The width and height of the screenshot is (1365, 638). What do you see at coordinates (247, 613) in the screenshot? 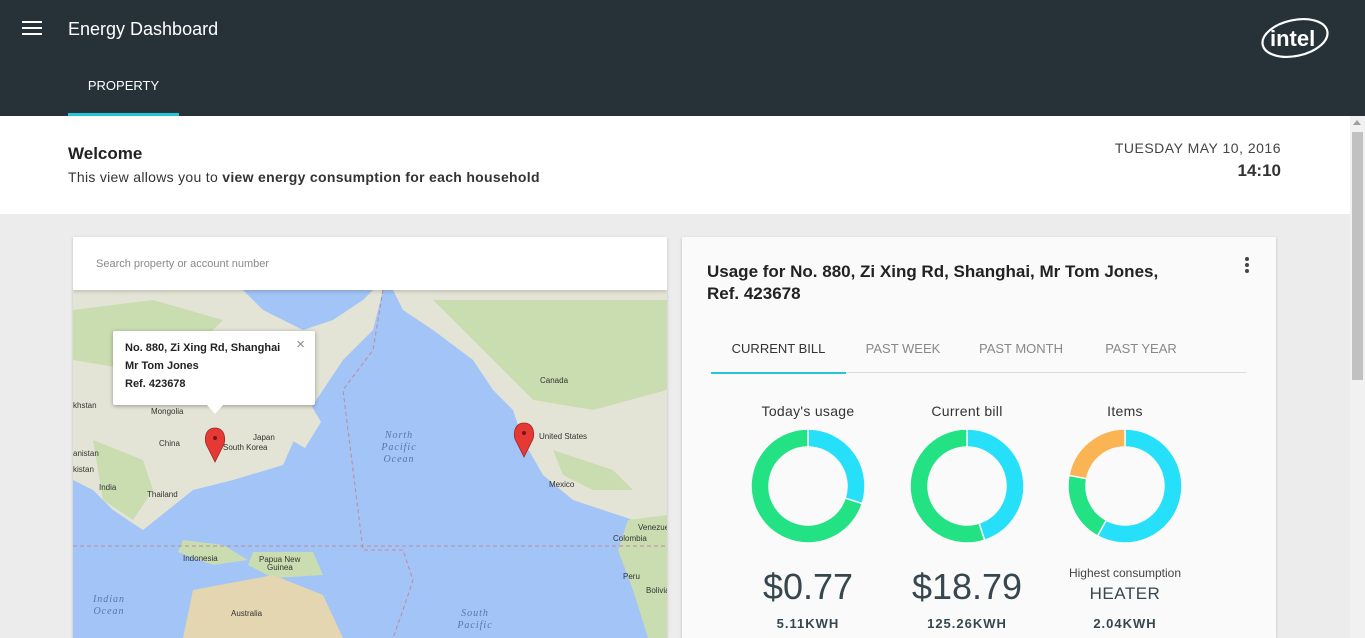
I see `map-label: Australia` at bounding box center [247, 613].